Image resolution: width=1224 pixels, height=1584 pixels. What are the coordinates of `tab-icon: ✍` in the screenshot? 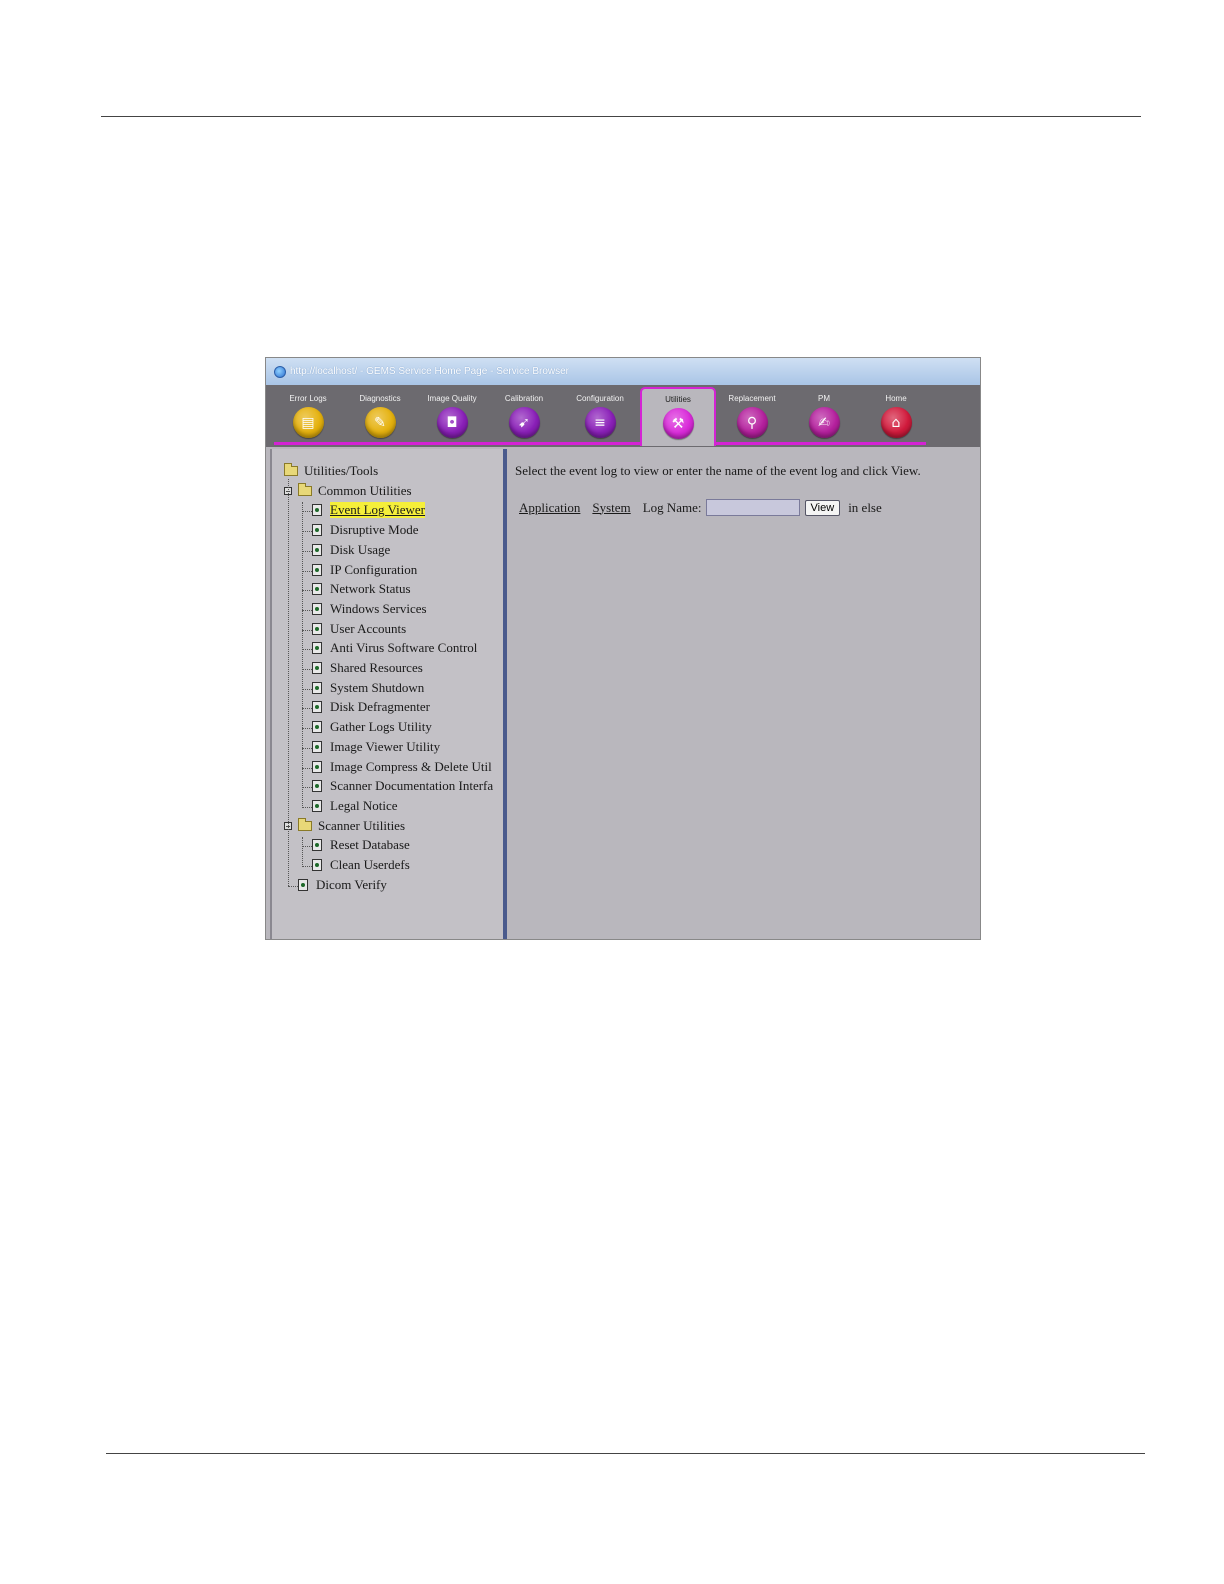 It's located at (824, 422).